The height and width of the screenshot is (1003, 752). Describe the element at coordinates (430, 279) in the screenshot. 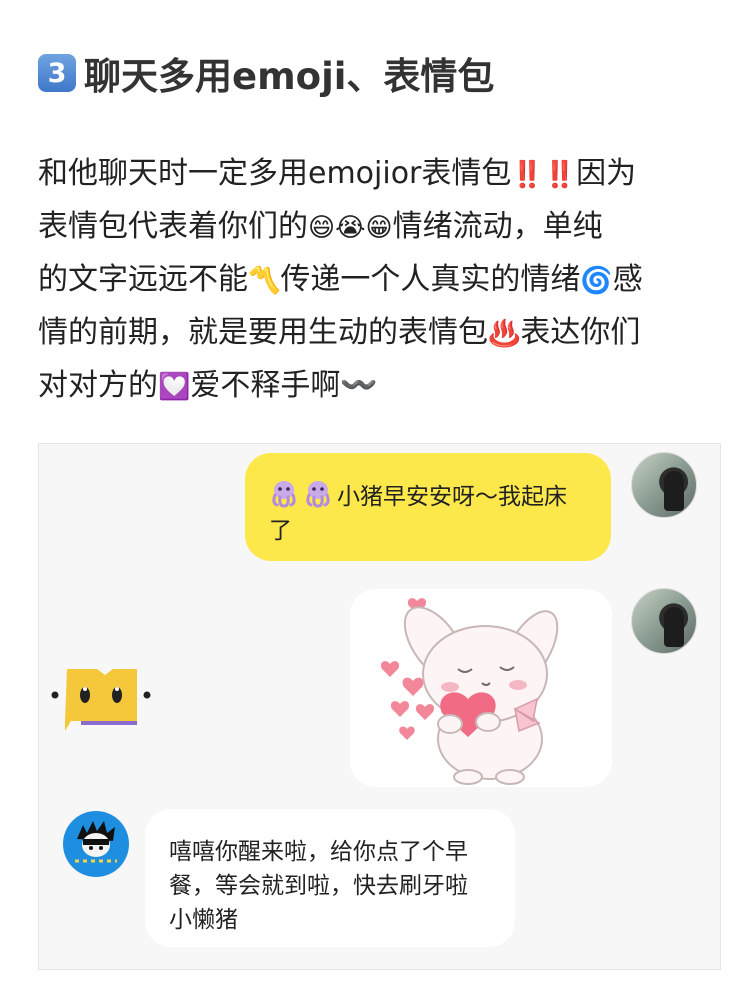

I see `text-segment: 传递一个人真实的情绪` at that location.